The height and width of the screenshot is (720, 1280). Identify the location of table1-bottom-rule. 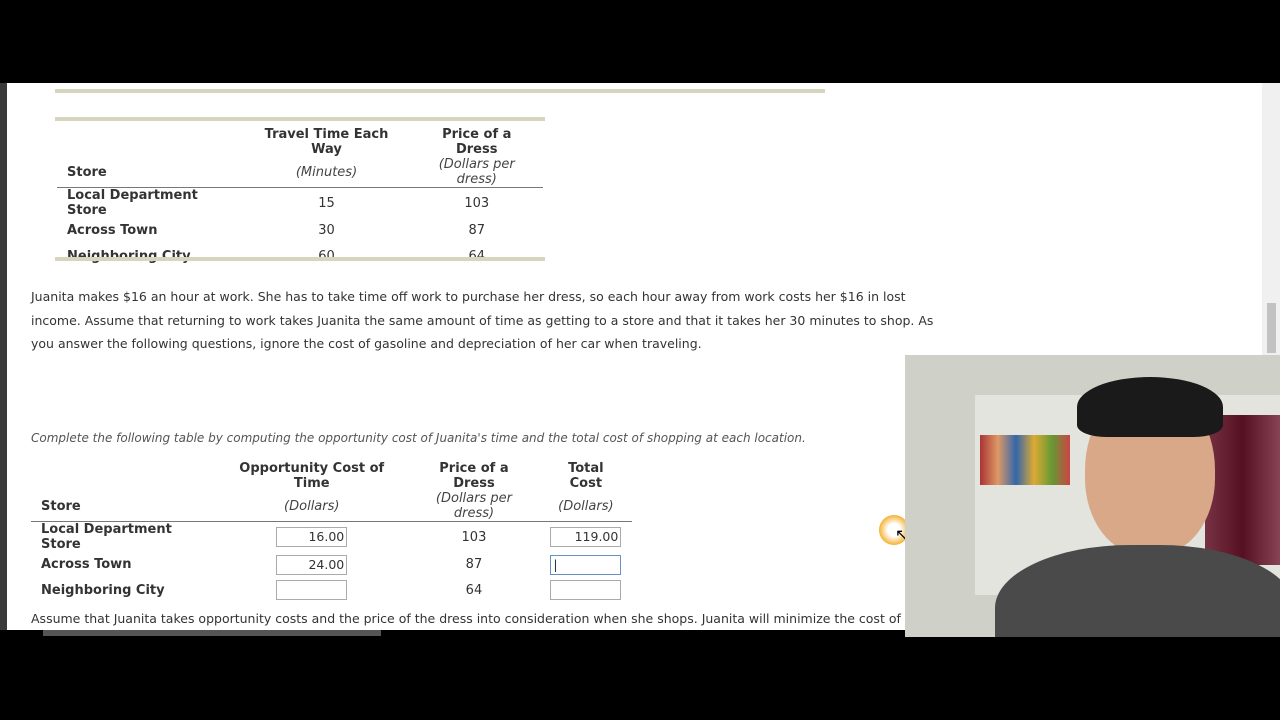
(300, 259).